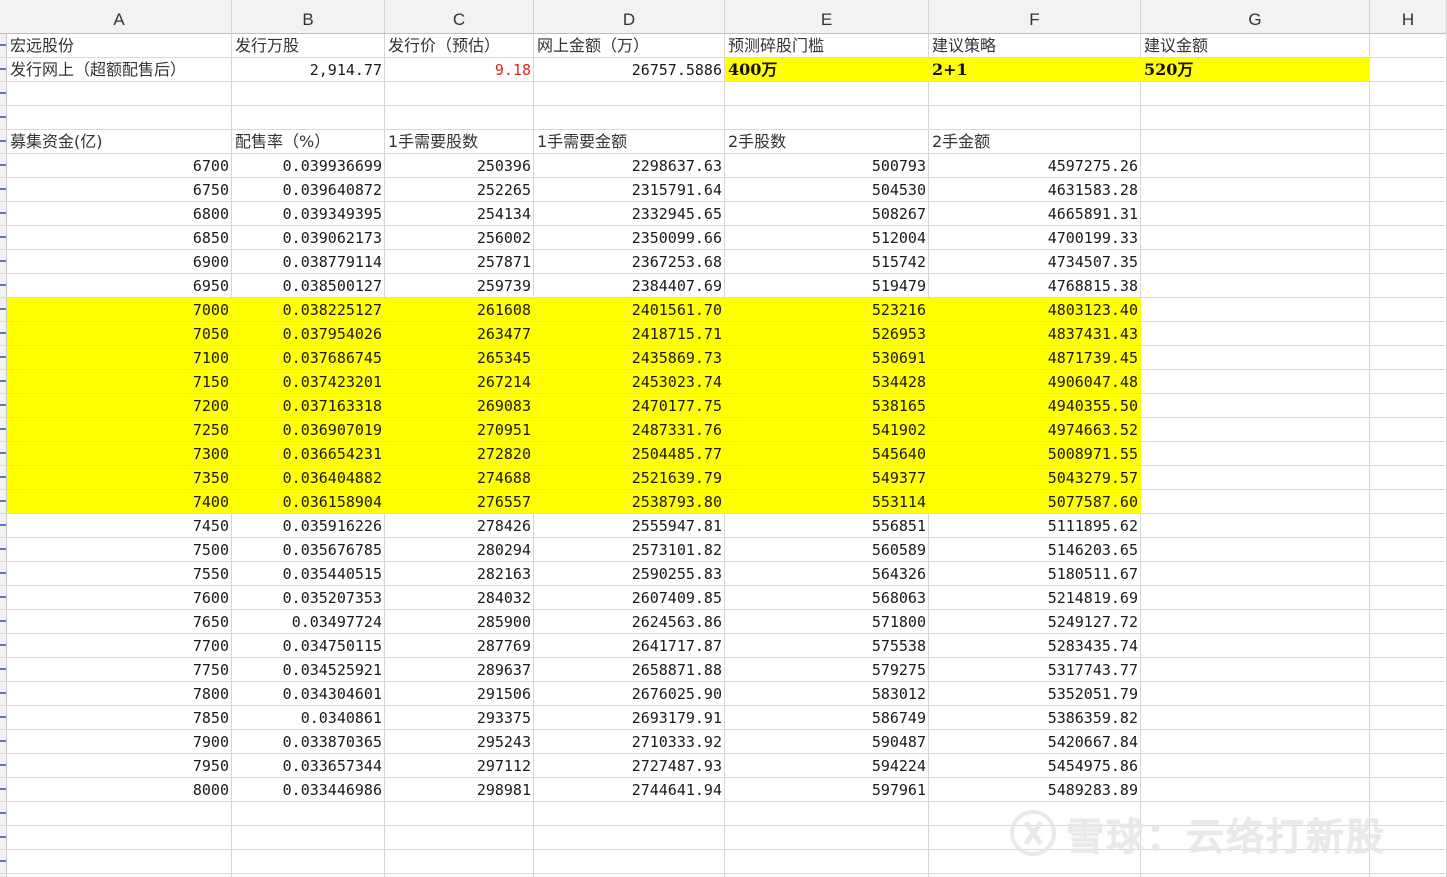 The height and width of the screenshot is (877, 1447). Describe the element at coordinates (308, 429) in the screenshot. I see `cell-b: 0.036907019` at that location.